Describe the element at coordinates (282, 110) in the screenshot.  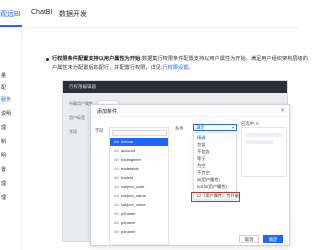
I see `close-icon: ✕` at that location.